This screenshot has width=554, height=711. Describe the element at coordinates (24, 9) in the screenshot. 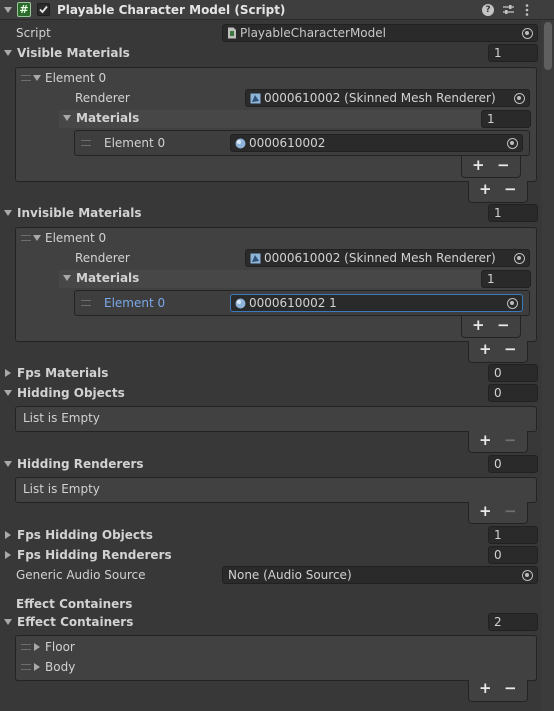

I see `script-component-icon: #` at that location.